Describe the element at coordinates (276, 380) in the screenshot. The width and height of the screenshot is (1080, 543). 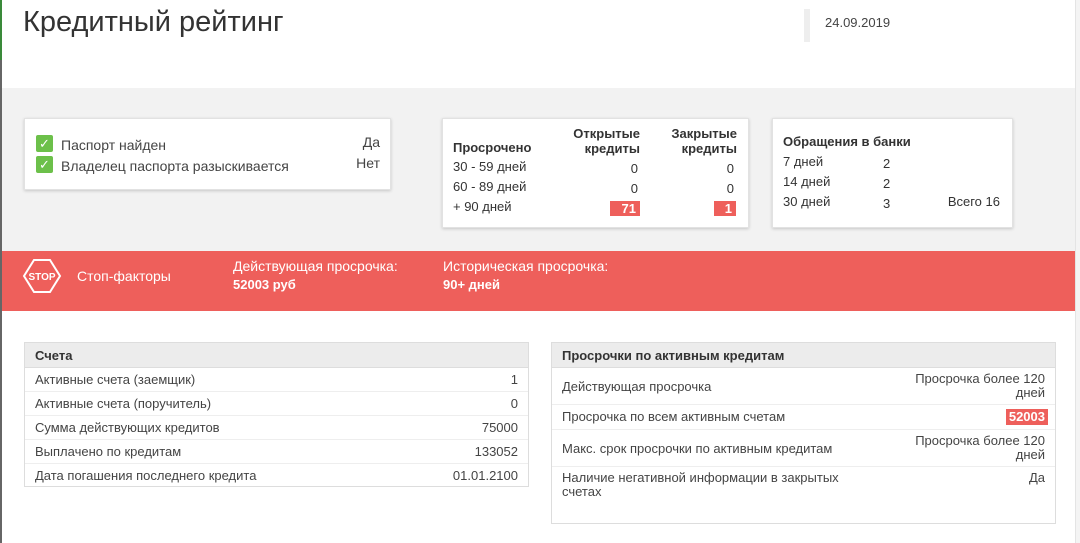
I see `table-row: Активные счета (заемщик) 1` at that location.